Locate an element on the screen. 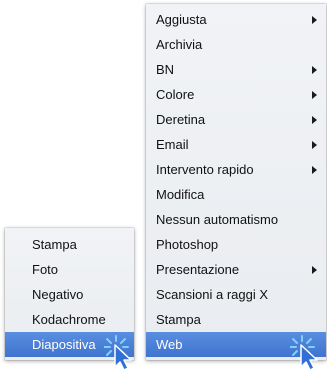 The width and height of the screenshot is (327, 373). menu-item-label: Photoshop is located at coordinates (187, 244).